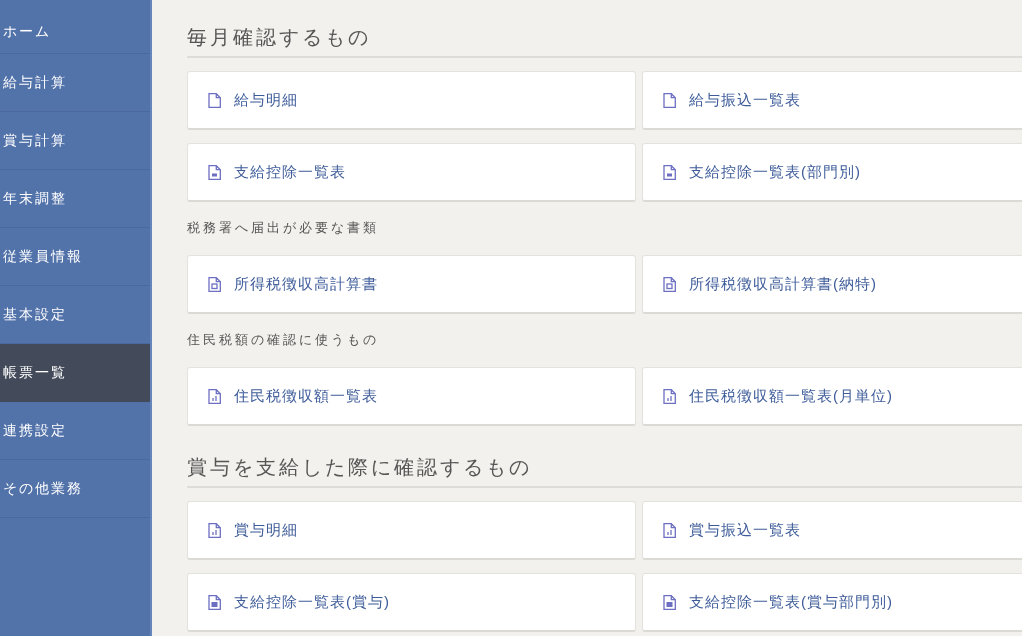 The height and width of the screenshot is (636, 1022). I want to click on report-link: 賞与振込一覧表, so click(832, 530).